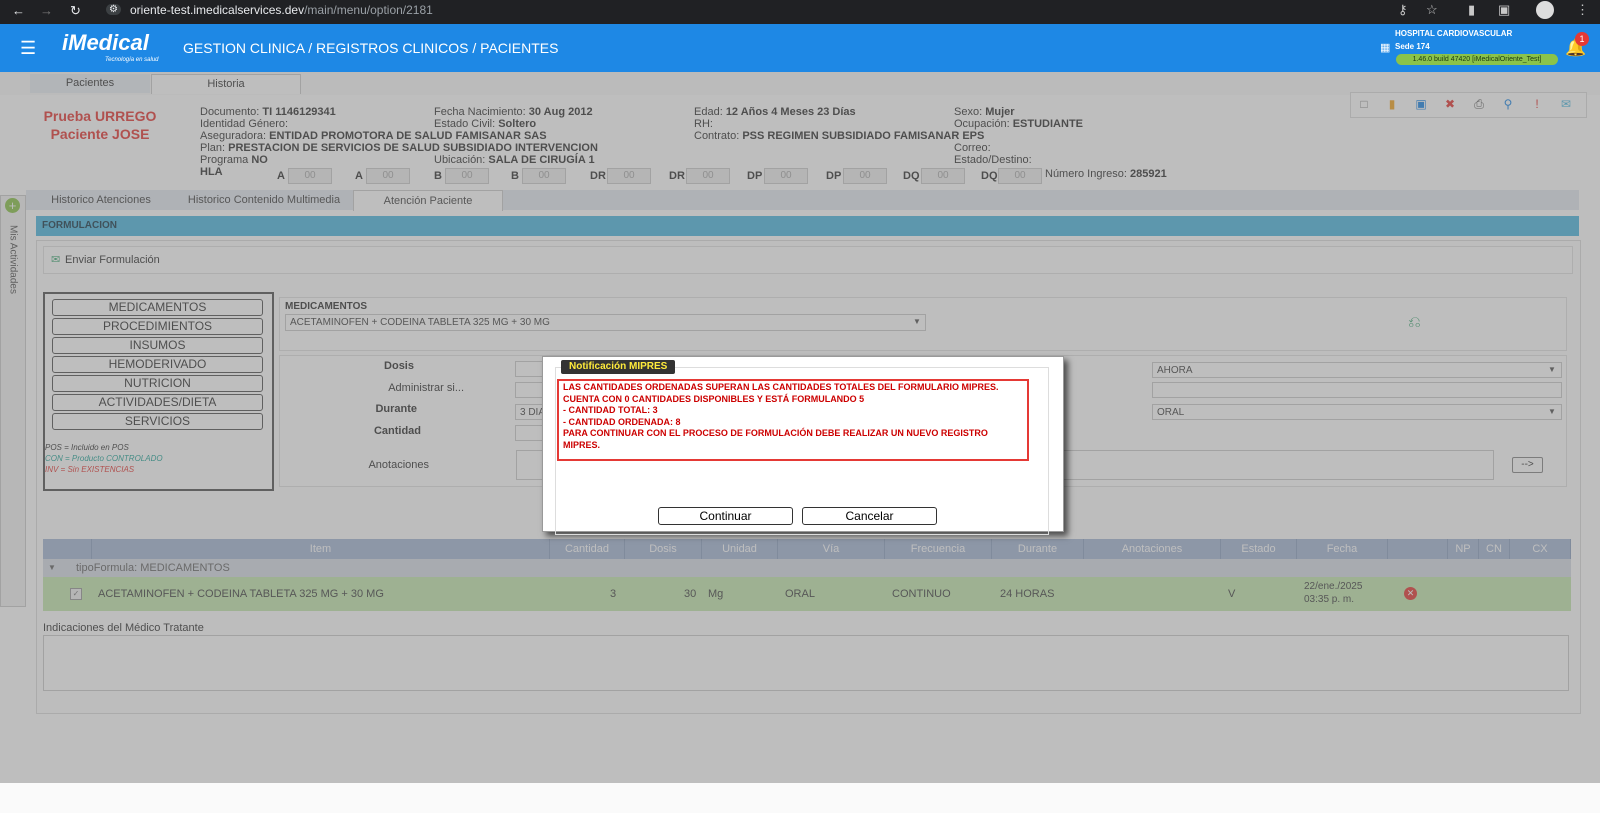  Describe the element at coordinates (610, 410) in the screenshot. I see `message-line: - CANTIDAD TOTAL: 3` at that location.